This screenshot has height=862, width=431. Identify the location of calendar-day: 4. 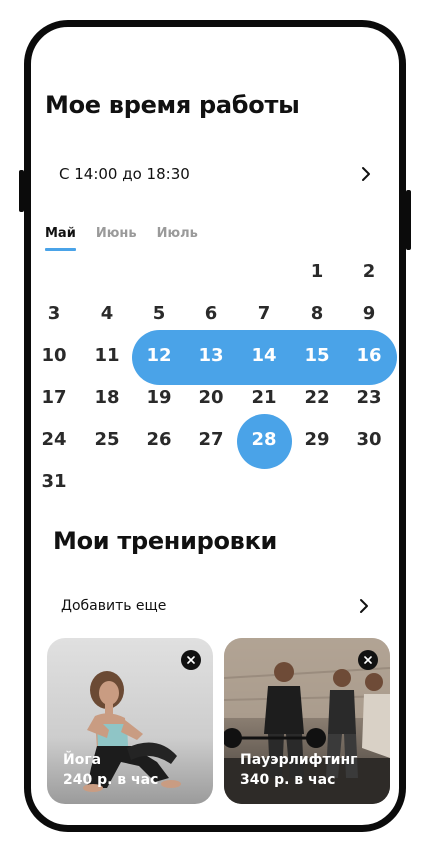
(107, 313).